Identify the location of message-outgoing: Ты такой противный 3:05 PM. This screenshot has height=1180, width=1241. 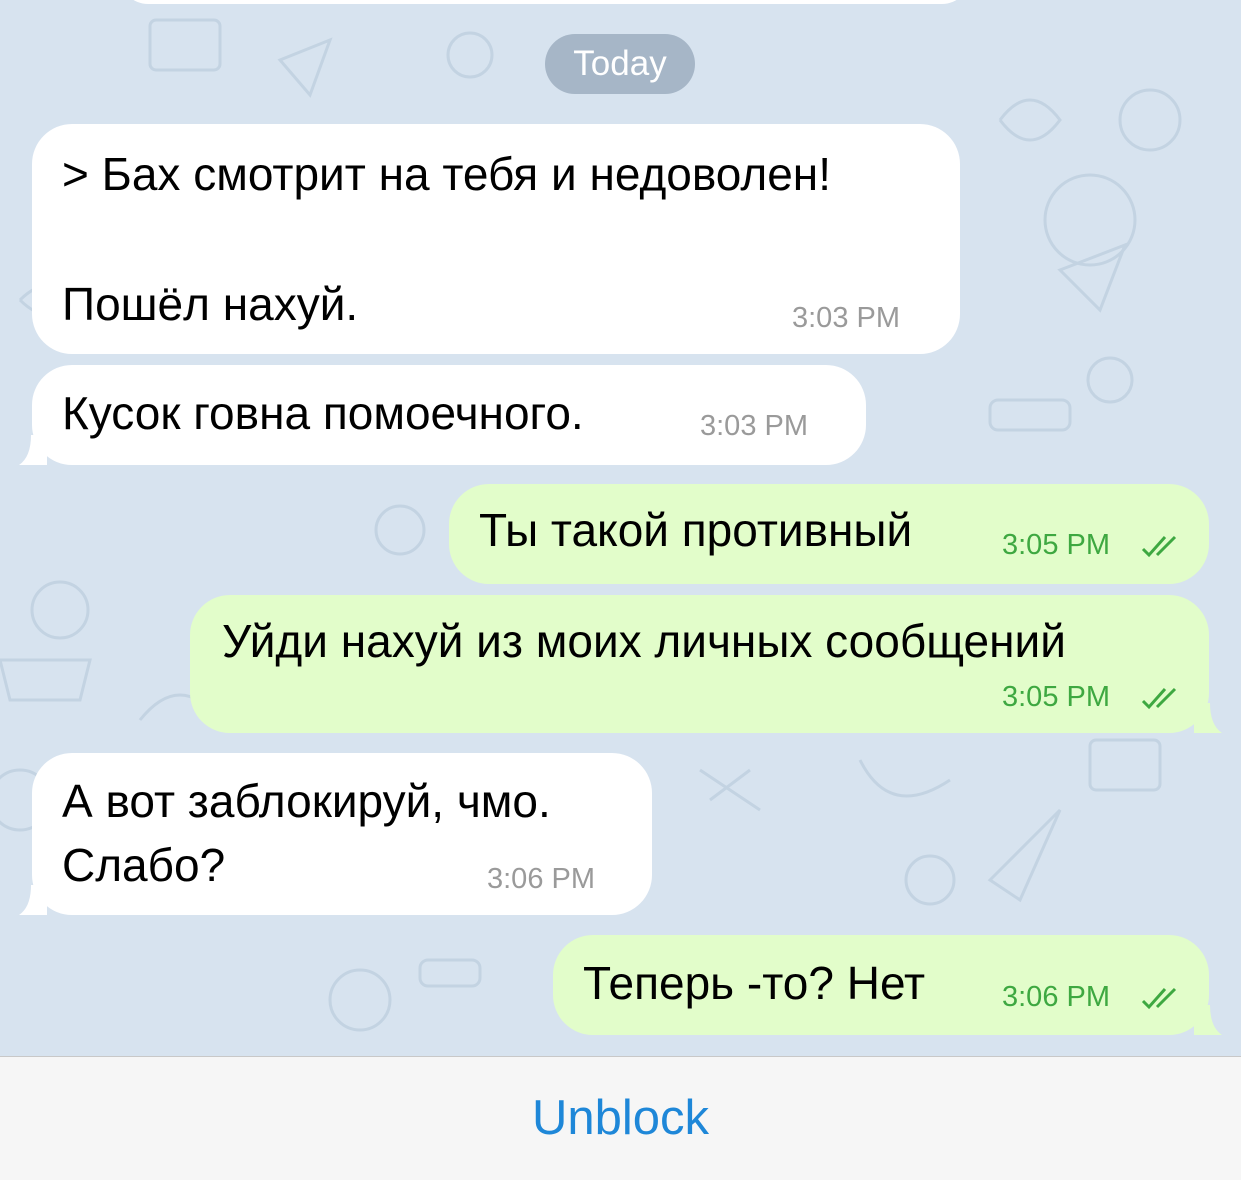
(829, 534).